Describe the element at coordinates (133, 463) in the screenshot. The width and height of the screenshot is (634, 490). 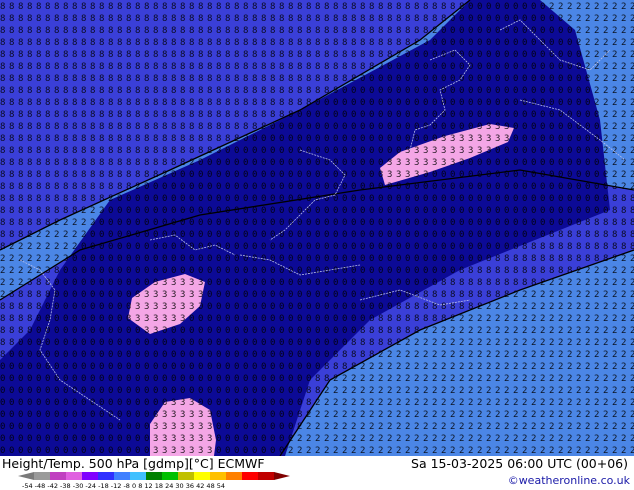
I see `map-title: Height/Temp. 500 hPa [gdmp][°C] ECMWF` at that location.